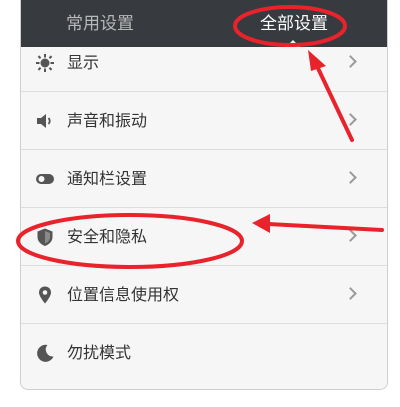  Describe the element at coordinates (44, 121) in the screenshot. I see `speaker-icon` at that location.